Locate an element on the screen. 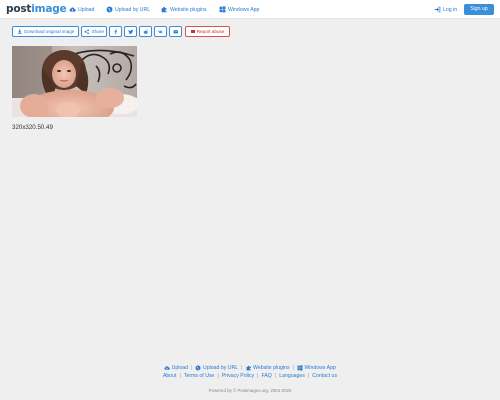 The image size is (500, 400). nav-upload-link: Upload is located at coordinates (81, 9).